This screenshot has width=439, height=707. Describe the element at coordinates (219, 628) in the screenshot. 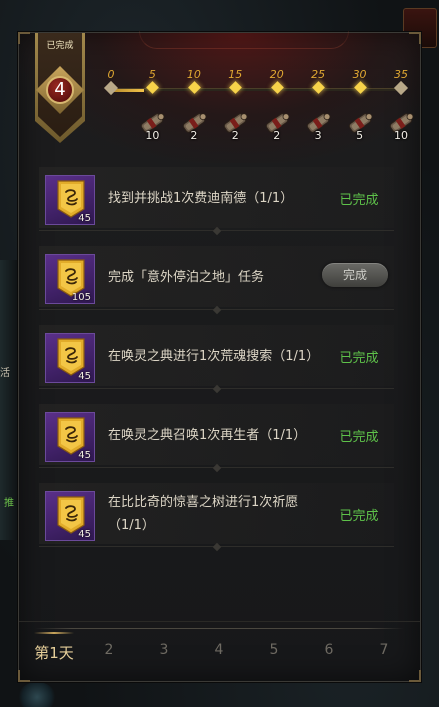

I see `tabs-divider` at that location.